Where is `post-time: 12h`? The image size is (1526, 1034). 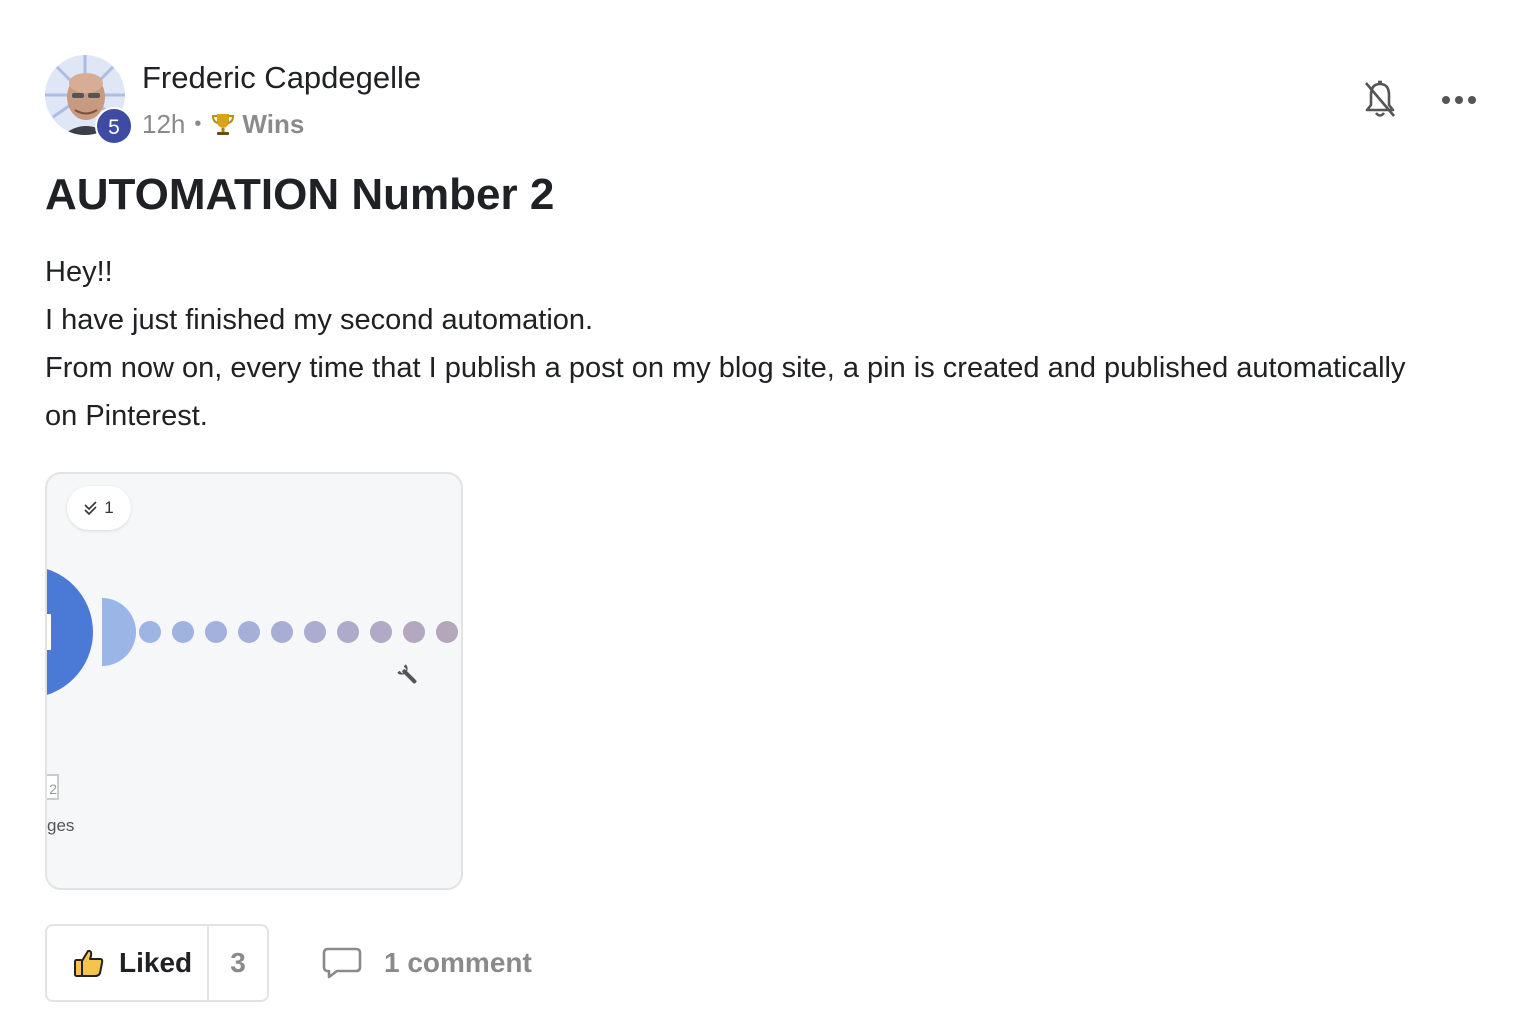
post-time: 12h is located at coordinates (163, 124).